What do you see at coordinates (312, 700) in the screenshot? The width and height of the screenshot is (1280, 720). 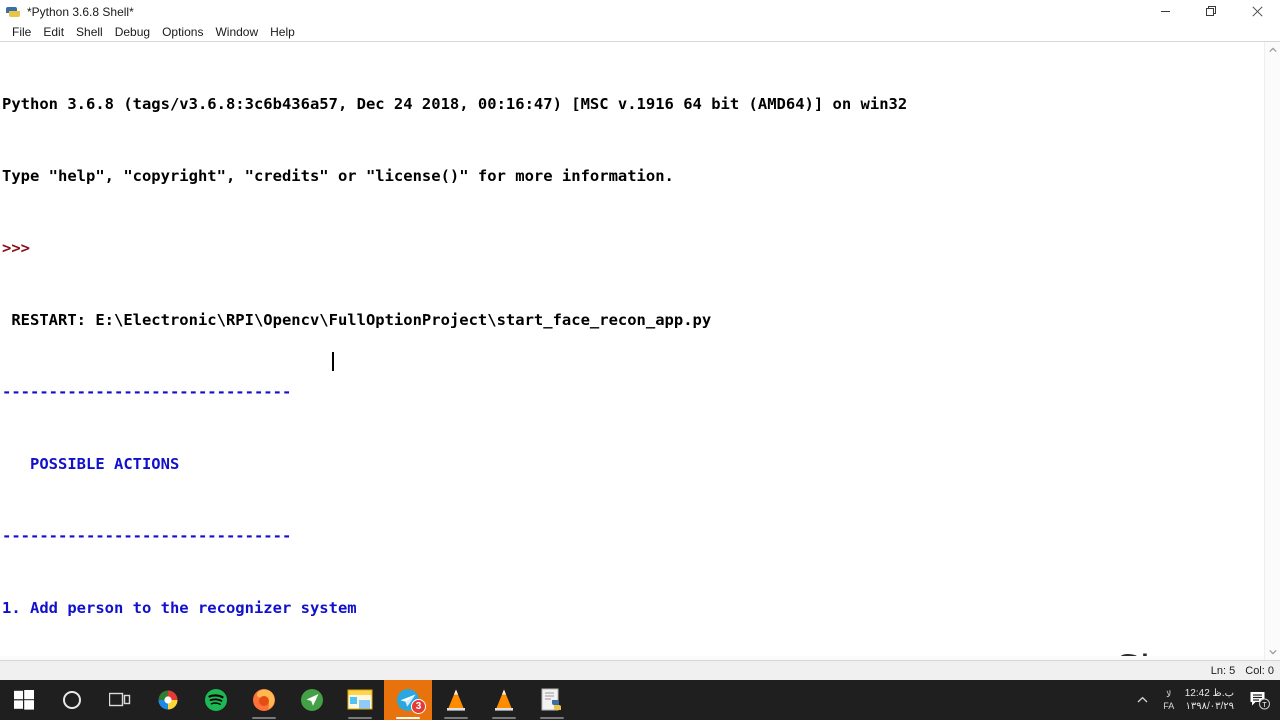 I see `taskbar-app-navigation` at bounding box center [312, 700].